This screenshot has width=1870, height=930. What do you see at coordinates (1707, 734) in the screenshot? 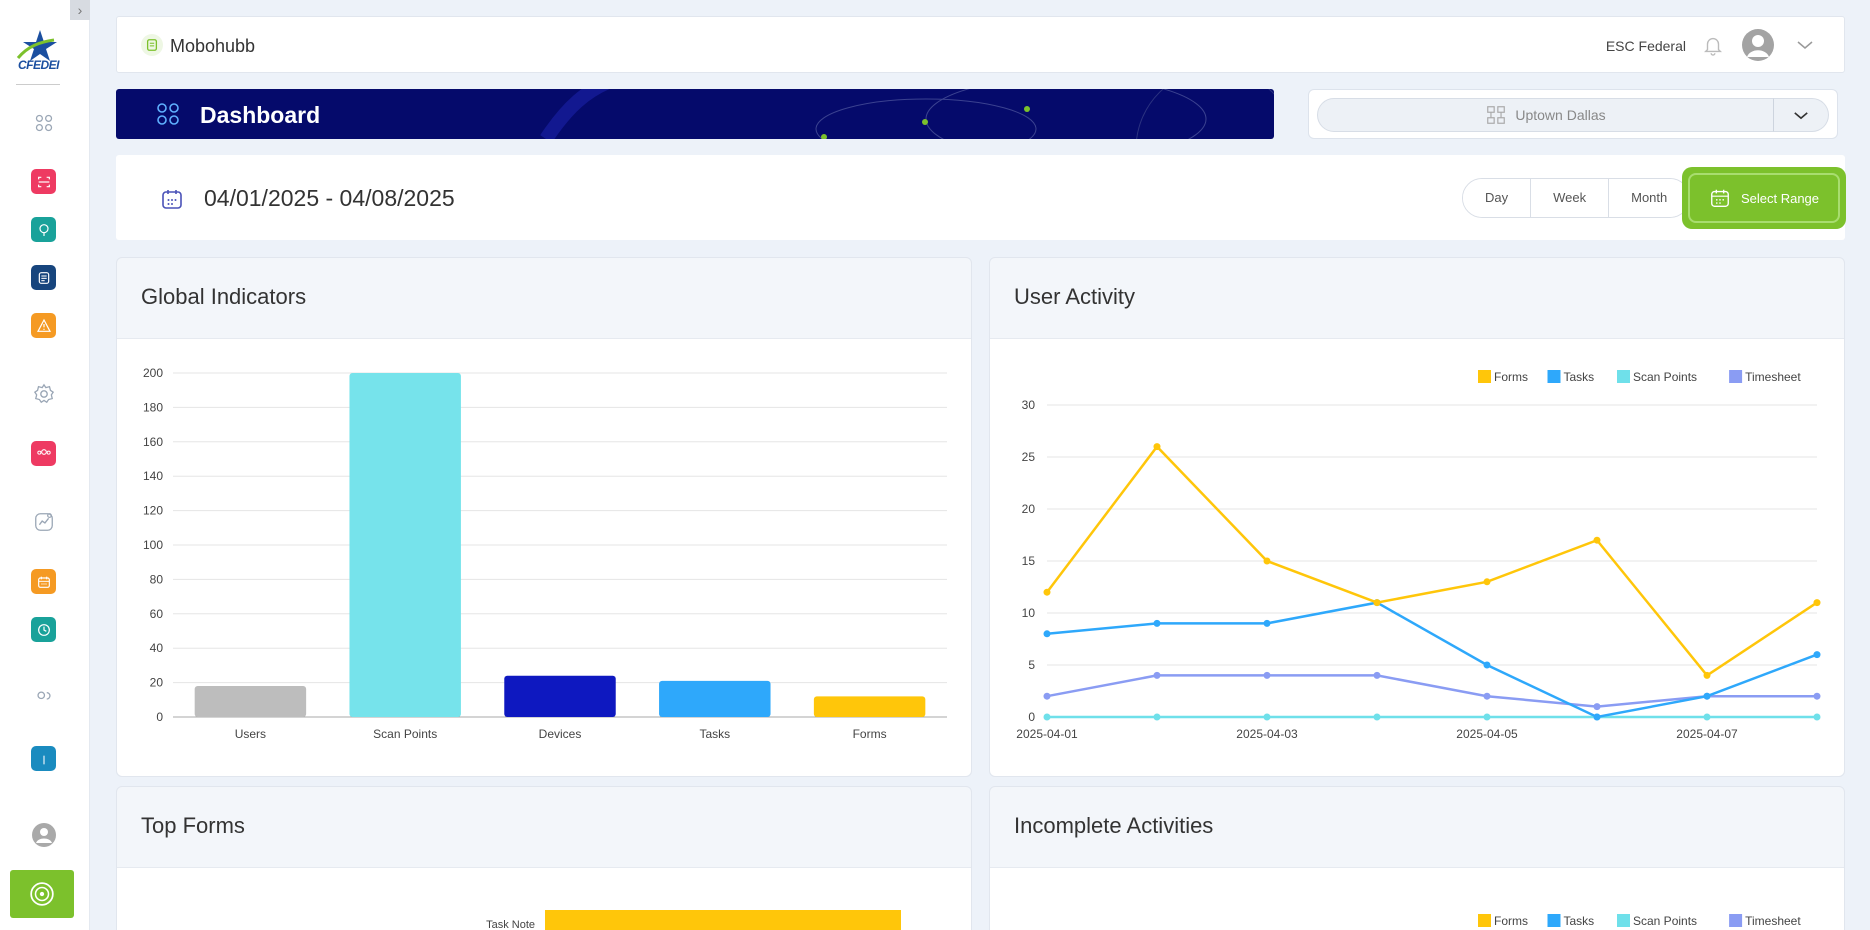
I see `x-tick-label: 2025-04-07` at bounding box center [1707, 734].